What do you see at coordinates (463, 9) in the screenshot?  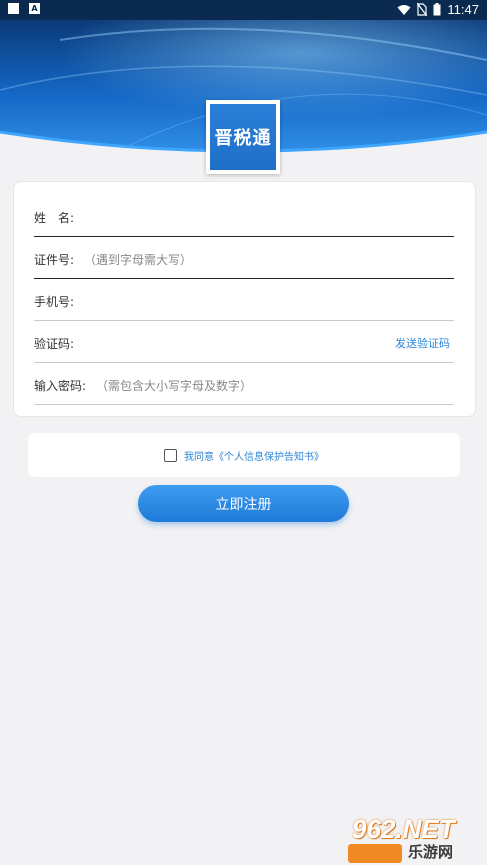 I see `clock-time: 11:47` at bounding box center [463, 9].